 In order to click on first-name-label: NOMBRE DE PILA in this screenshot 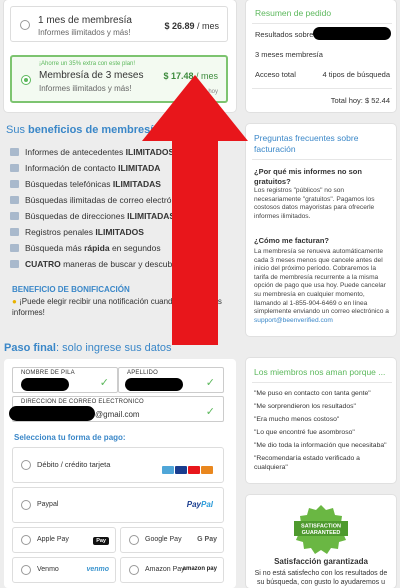, I will do `click(48, 373)`.